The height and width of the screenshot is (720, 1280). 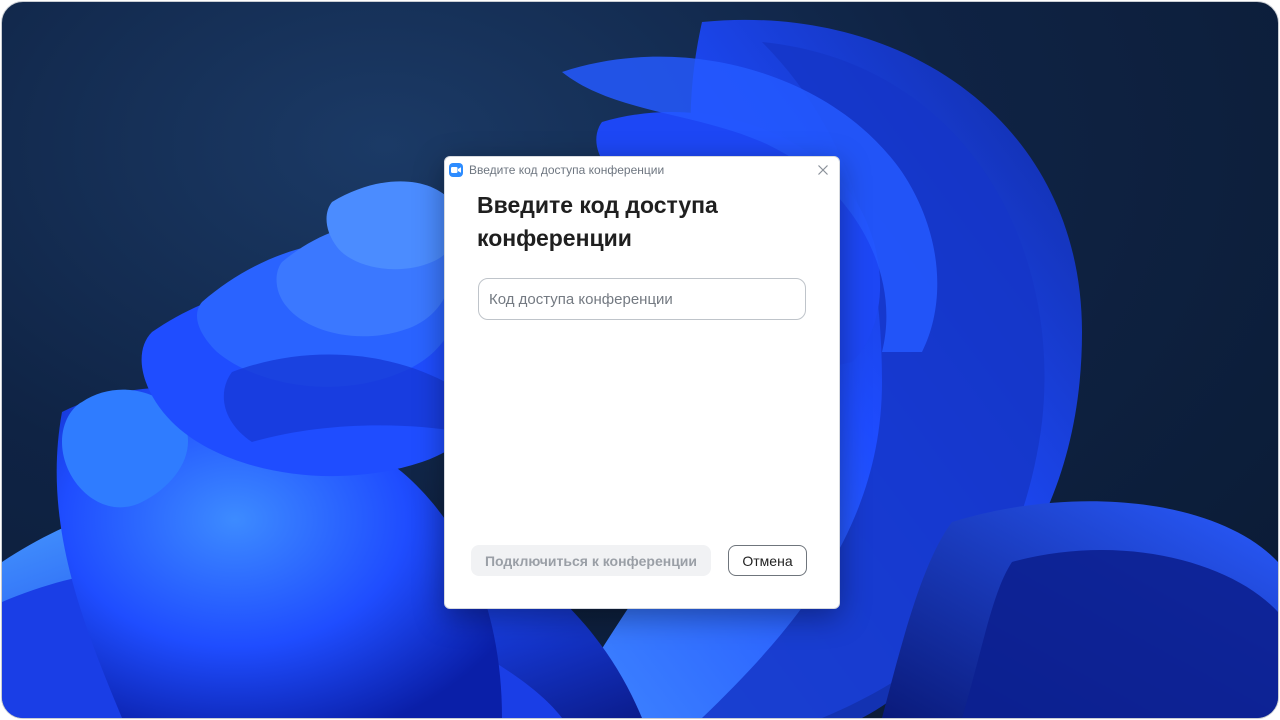 What do you see at coordinates (591, 560) in the screenshot?
I see `join-meeting-button: Подключиться к конференции` at bounding box center [591, 560].